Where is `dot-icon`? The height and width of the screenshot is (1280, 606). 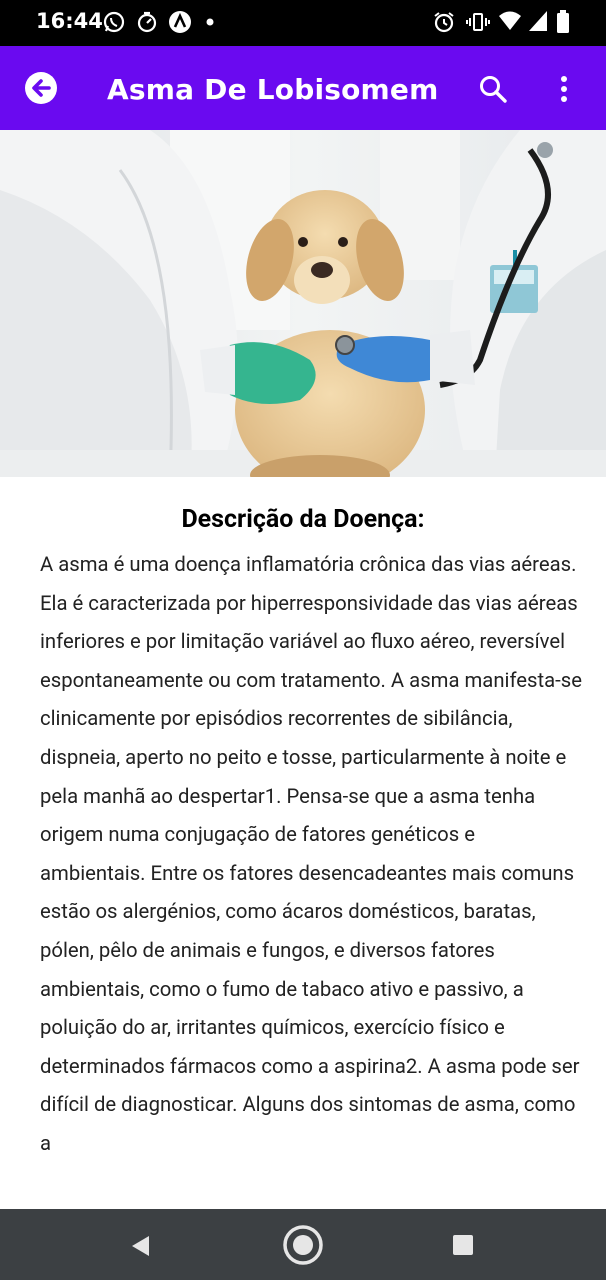 dot-icon is located at coordinates (210, 22).